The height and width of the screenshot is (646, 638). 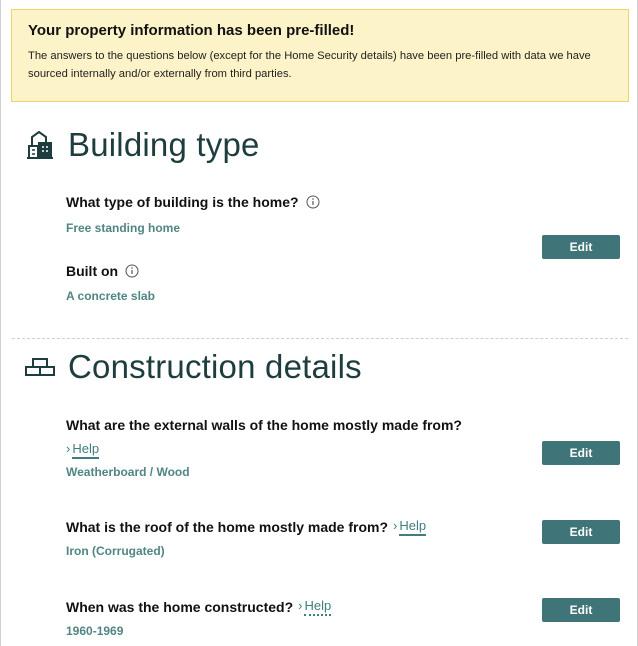 What do you see at coordinates (123, 228) in the screenshot?
I see `answer-building-type: Free standing home` at bounding box center [123, 228].